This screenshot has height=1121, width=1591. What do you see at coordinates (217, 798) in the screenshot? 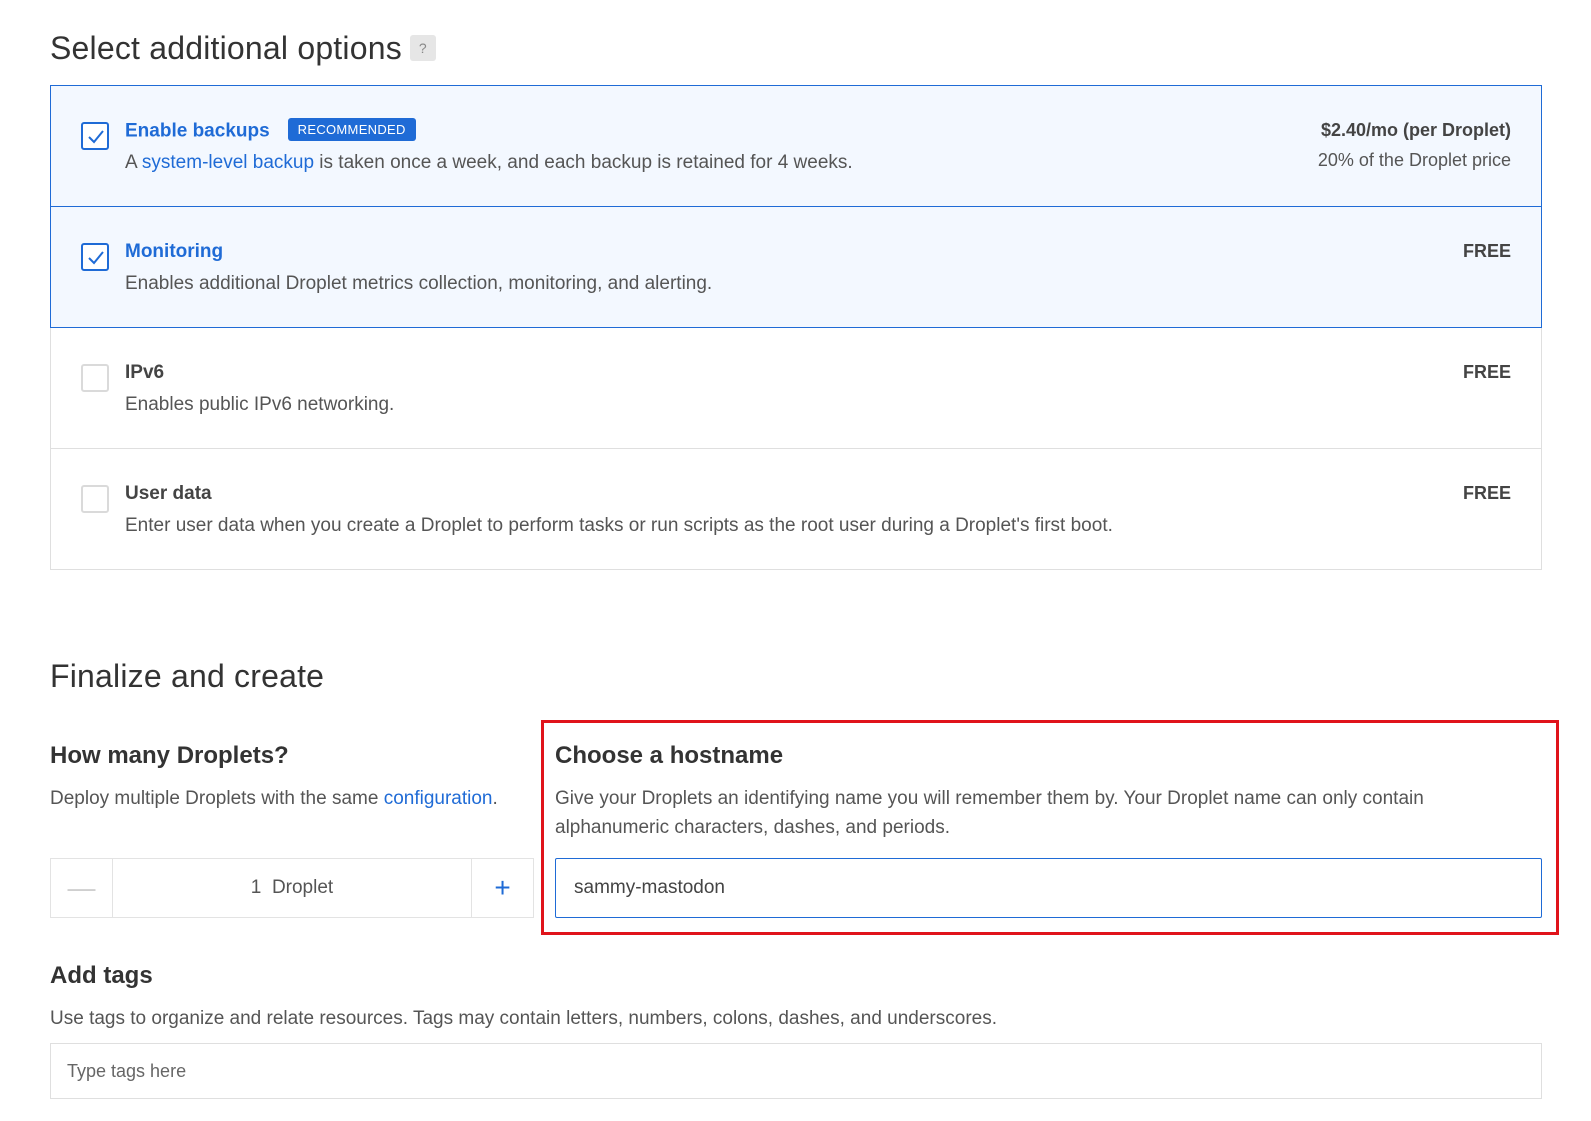
I see `desc-prefix: Deploy multiple Droplets with the same` at bounding box center [217, 798].